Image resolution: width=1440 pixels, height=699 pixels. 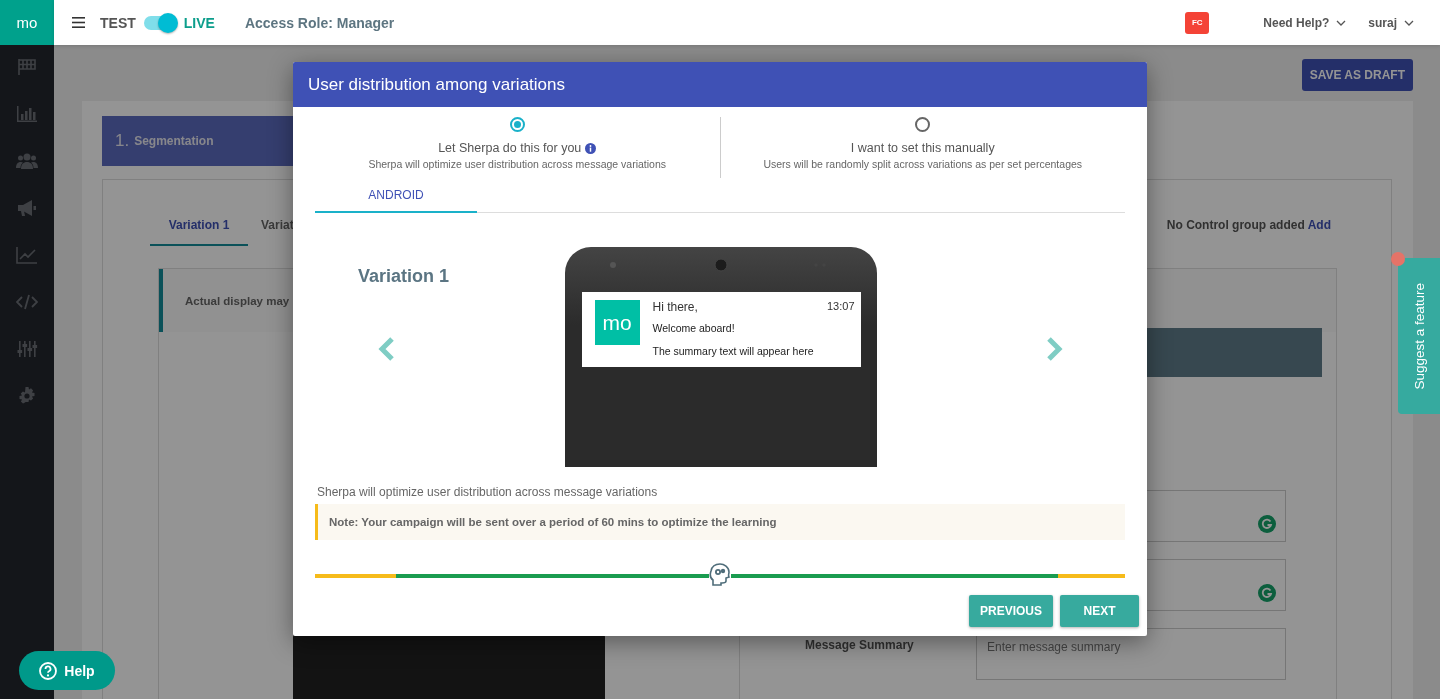 What do you see at coordinates (517, 164) in the screenshot?
I see `option-description: Sherpa will optimize user distribution across message variations` at bounding box center [517, 164].